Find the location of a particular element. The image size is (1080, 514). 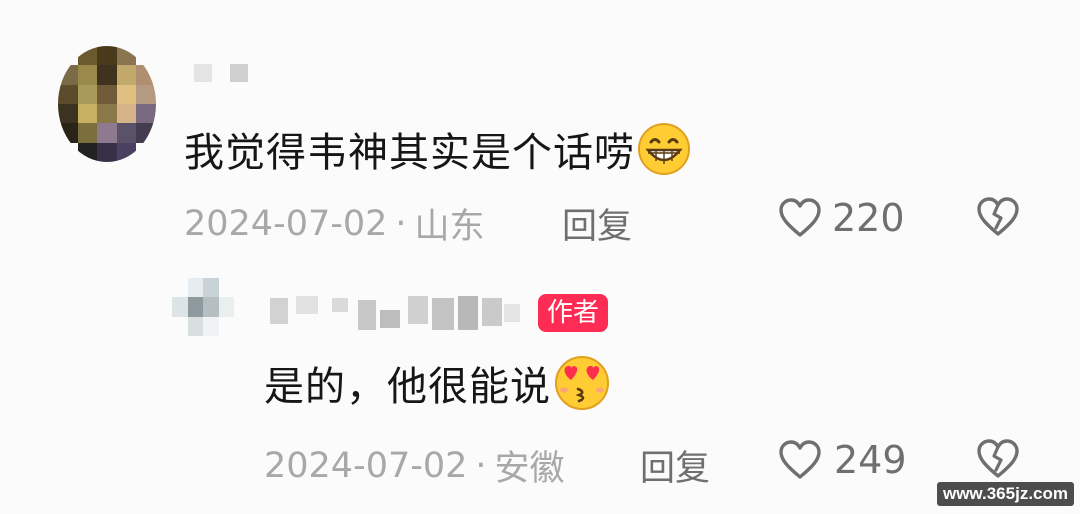

like-count: 220 is located at coordinates (868, 218).